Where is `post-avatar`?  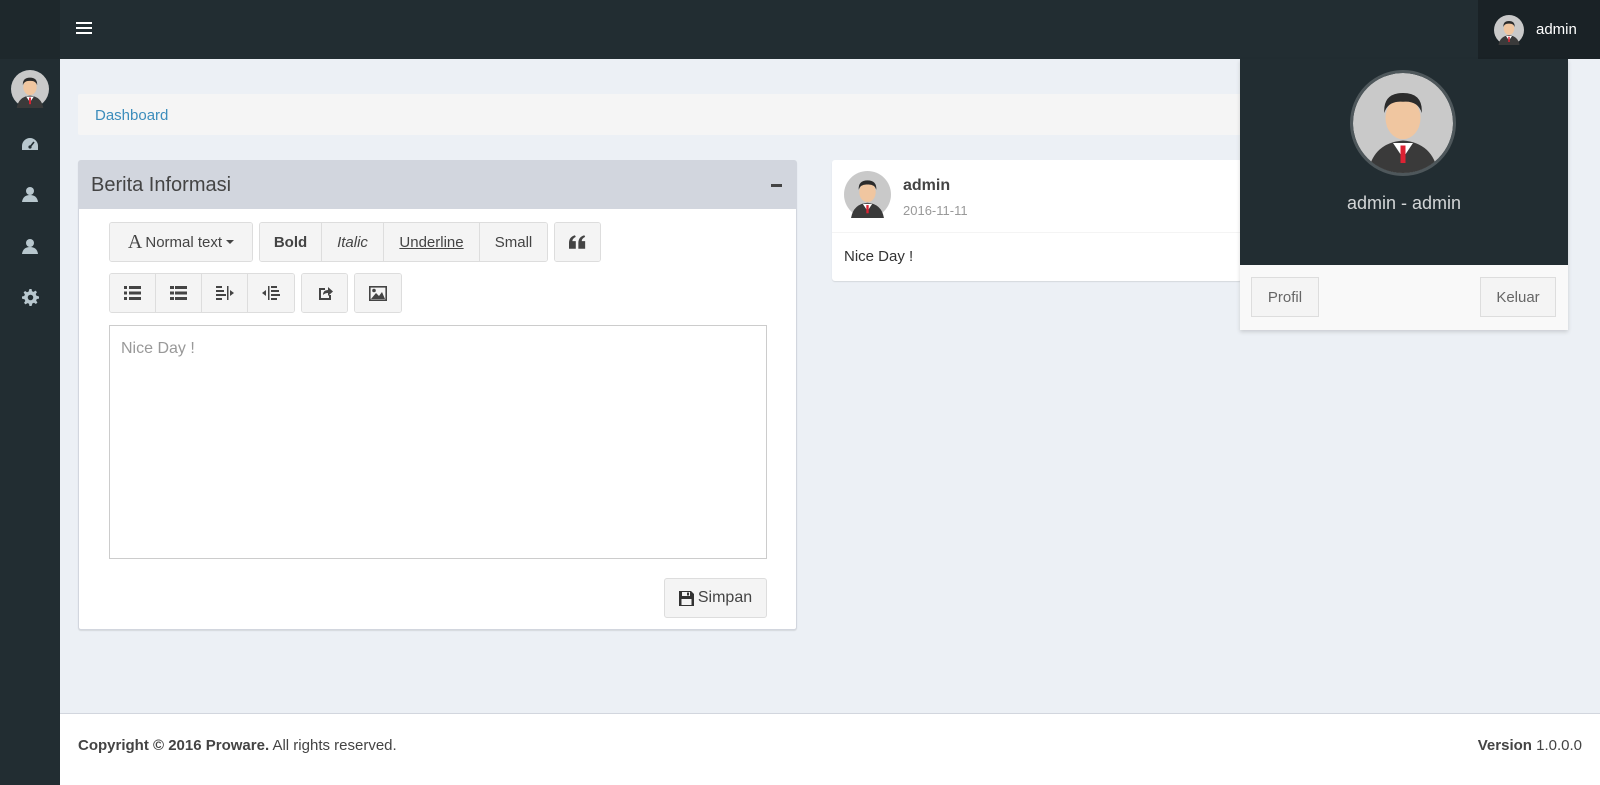 post-avatar is located at coordinates (867, 194).